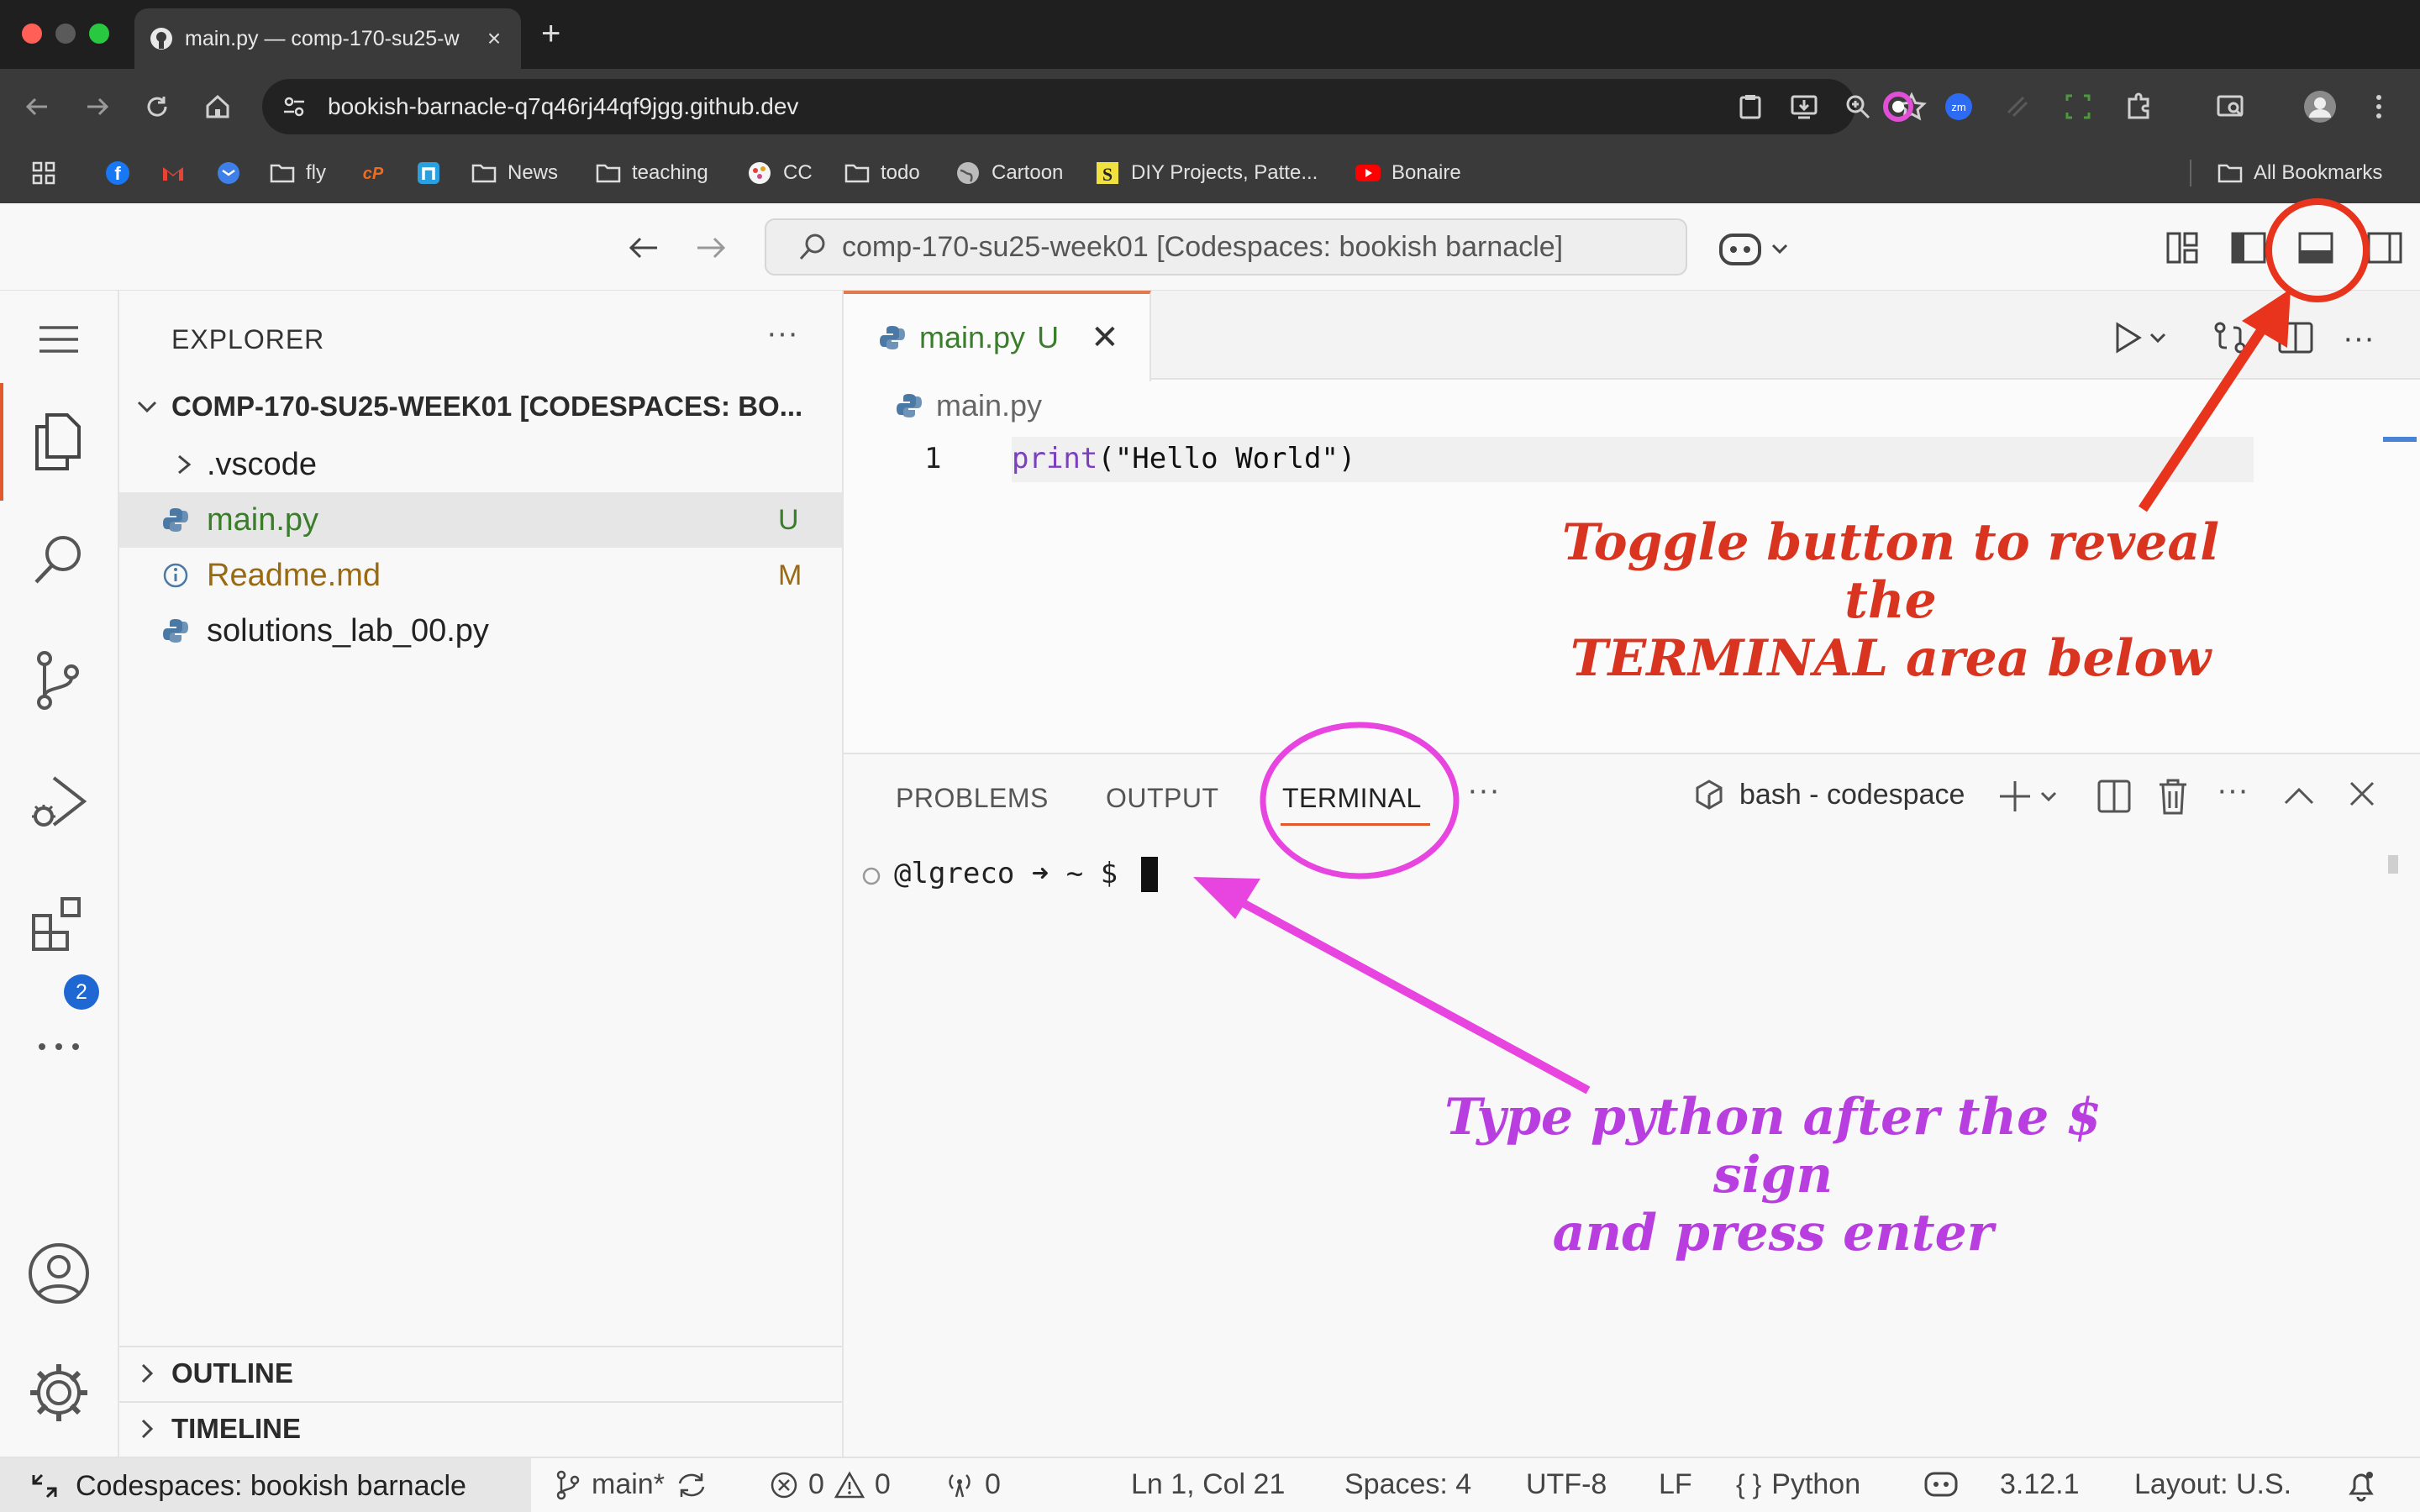  I want to click on run-python-file-icon, so click(2142, 337).